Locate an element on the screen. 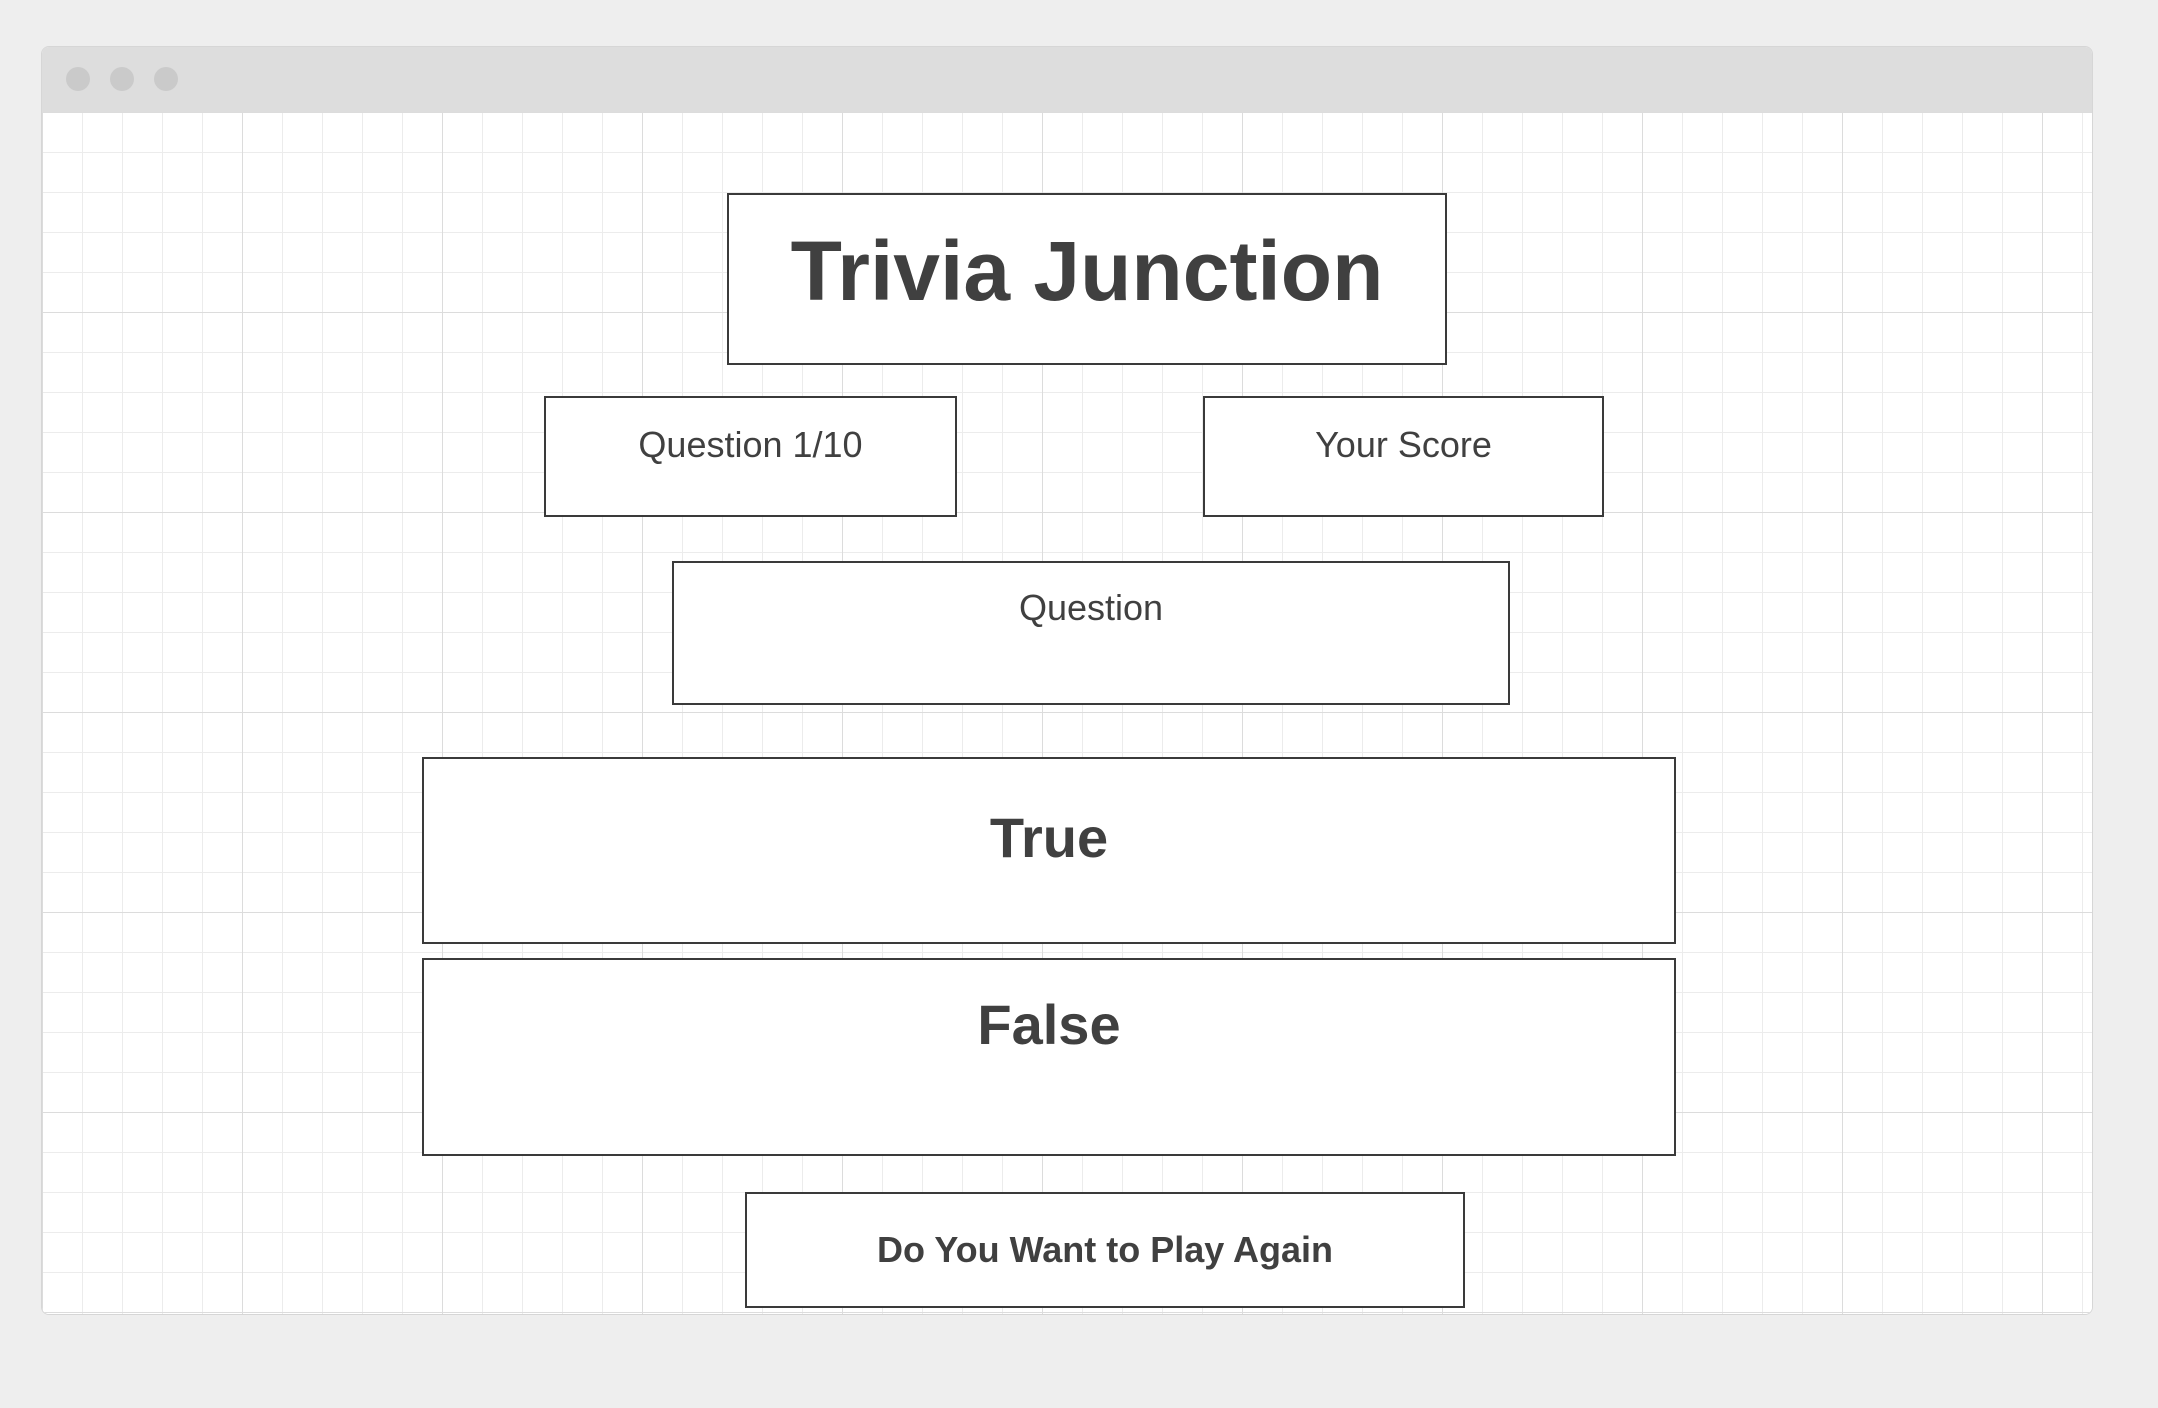 Image resolution: width=2158 pixels, height=1408 pixels. play-again-label: Do You Want to Play Again is located at coordinates (1104, 1249).